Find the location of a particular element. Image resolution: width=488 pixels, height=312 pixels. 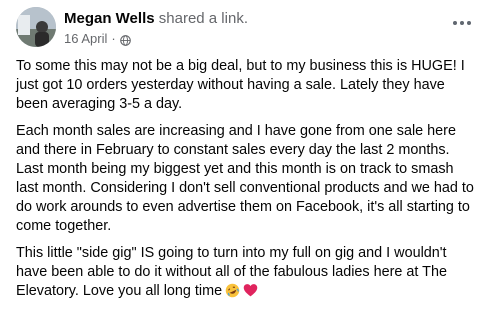

avatar-photo-icon is located at coordinates (36, 27).